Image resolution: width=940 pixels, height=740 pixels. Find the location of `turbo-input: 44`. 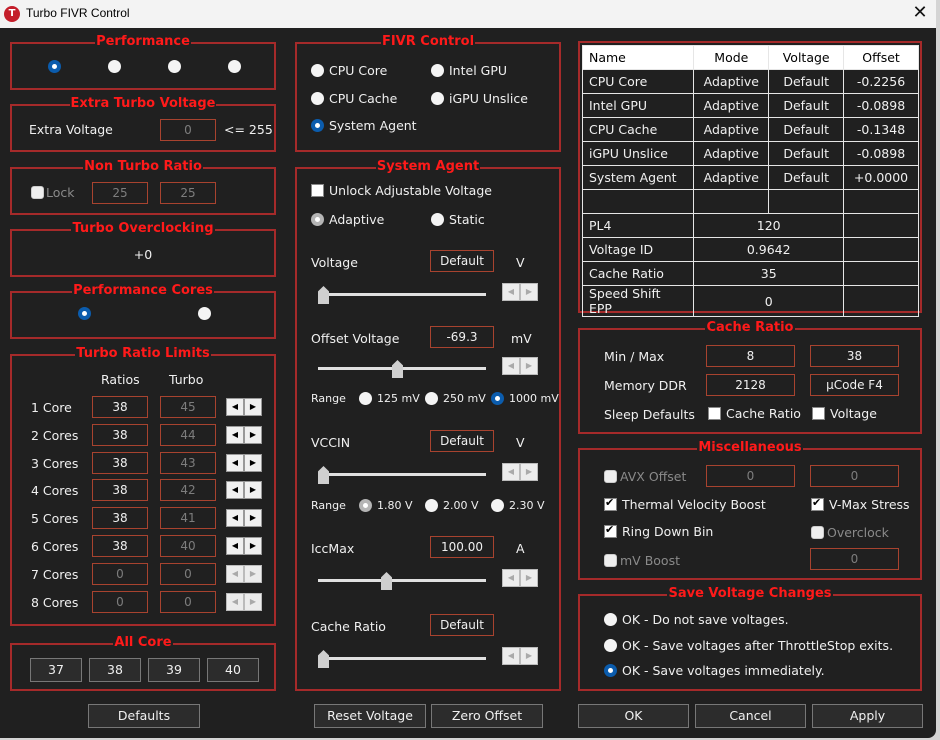

turbo-input: 44 is located at coordinates (188, 435).